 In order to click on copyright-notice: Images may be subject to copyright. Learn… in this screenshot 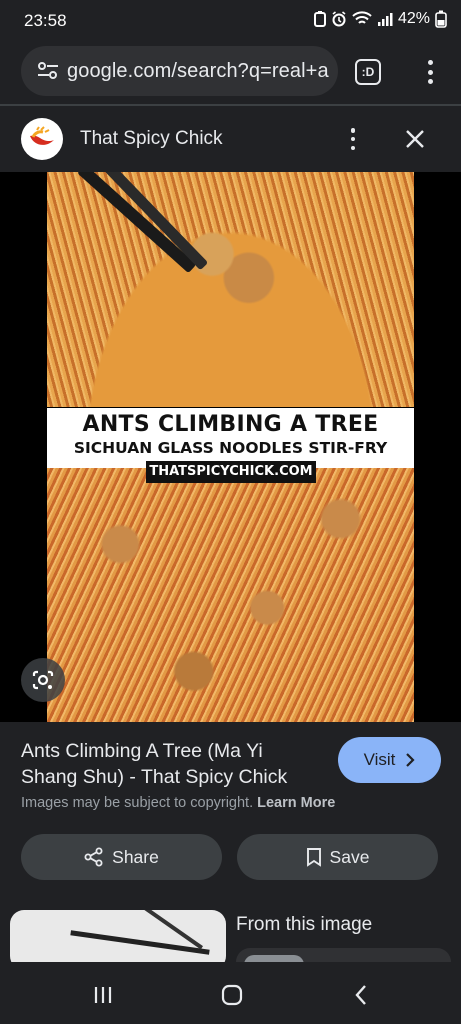, I will do `click(178, 803)`.